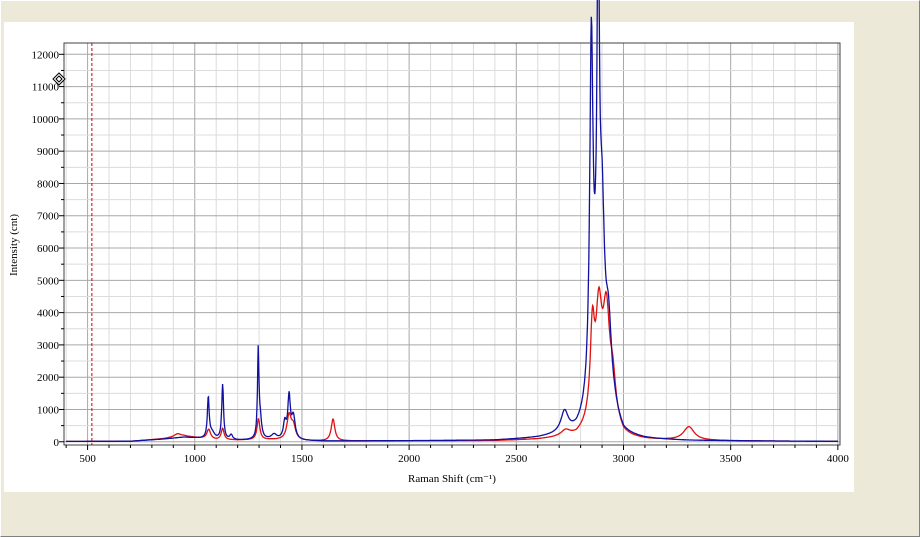  Describe the element at coordinates (452, 479) in the screenshot. I see `x-axis-title: Raman Shift (cm⁻¹)` at that location.